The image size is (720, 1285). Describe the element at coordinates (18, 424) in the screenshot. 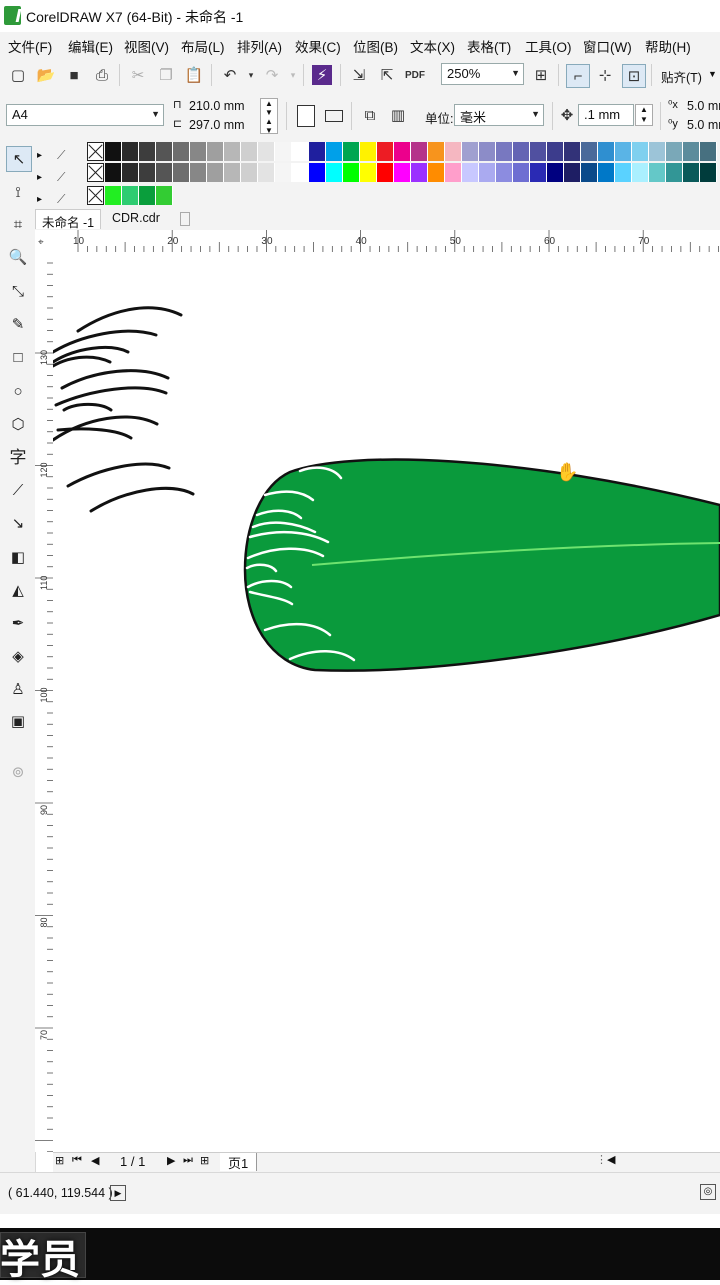

I see `polygon-tool-icon: ⬡` at that location.